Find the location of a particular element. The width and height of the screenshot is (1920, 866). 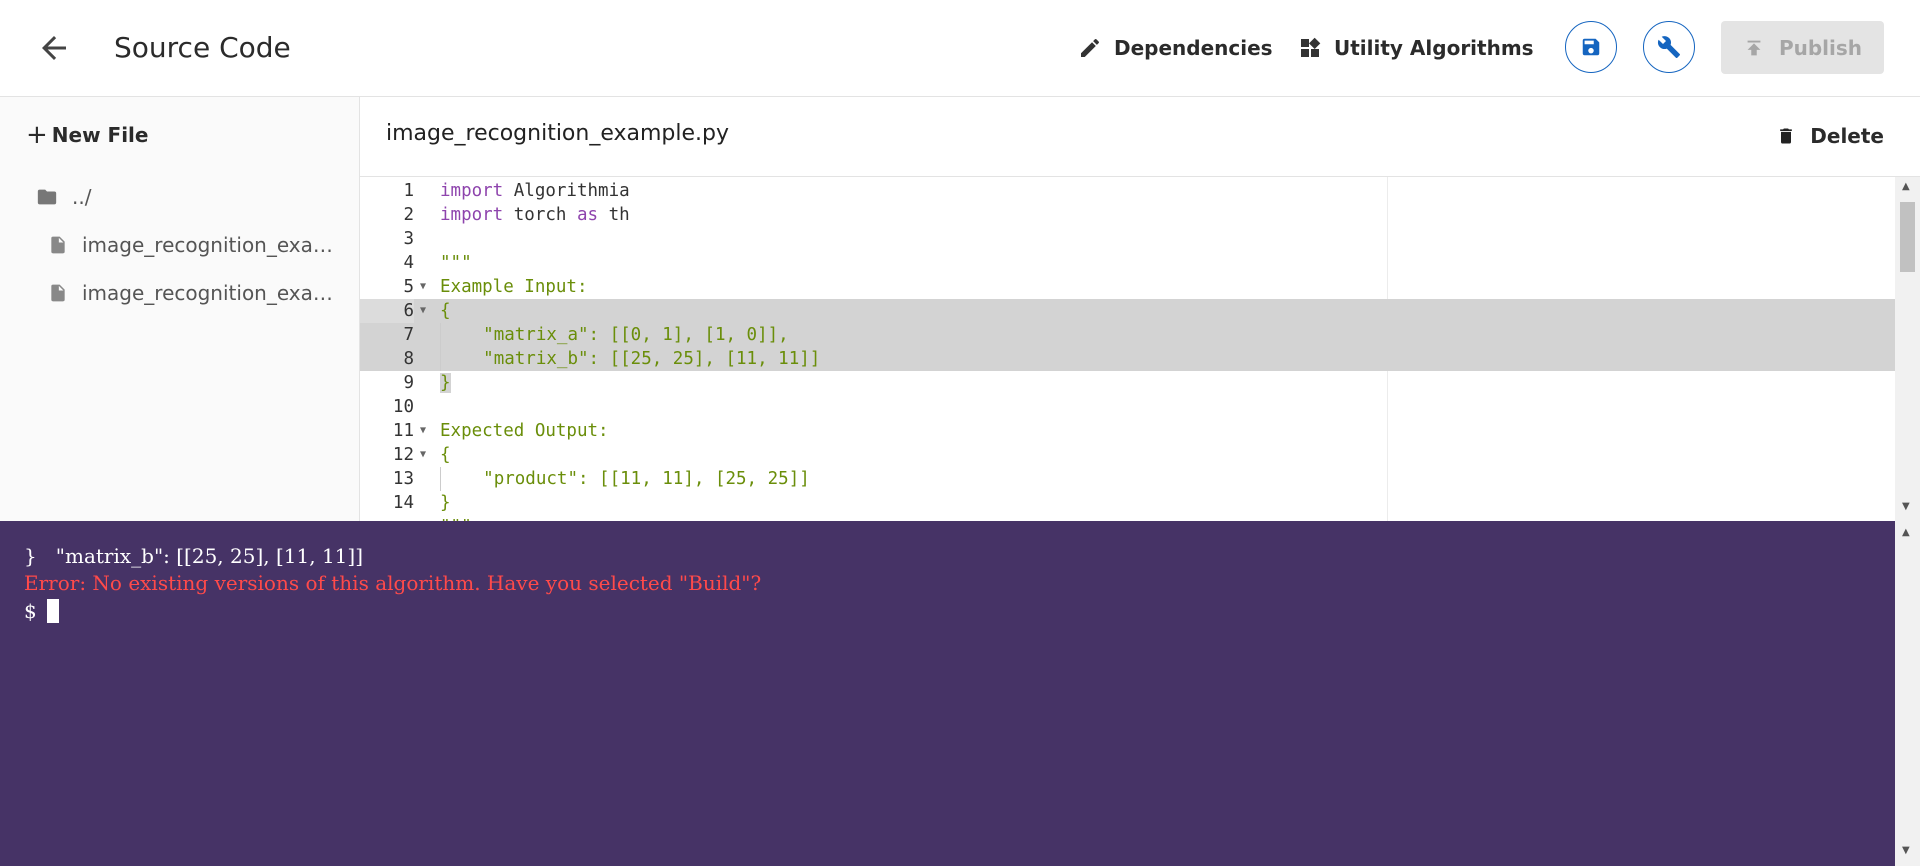

editor-scrollbar: ▲ ▼ is located at coordinates (1907, 349).